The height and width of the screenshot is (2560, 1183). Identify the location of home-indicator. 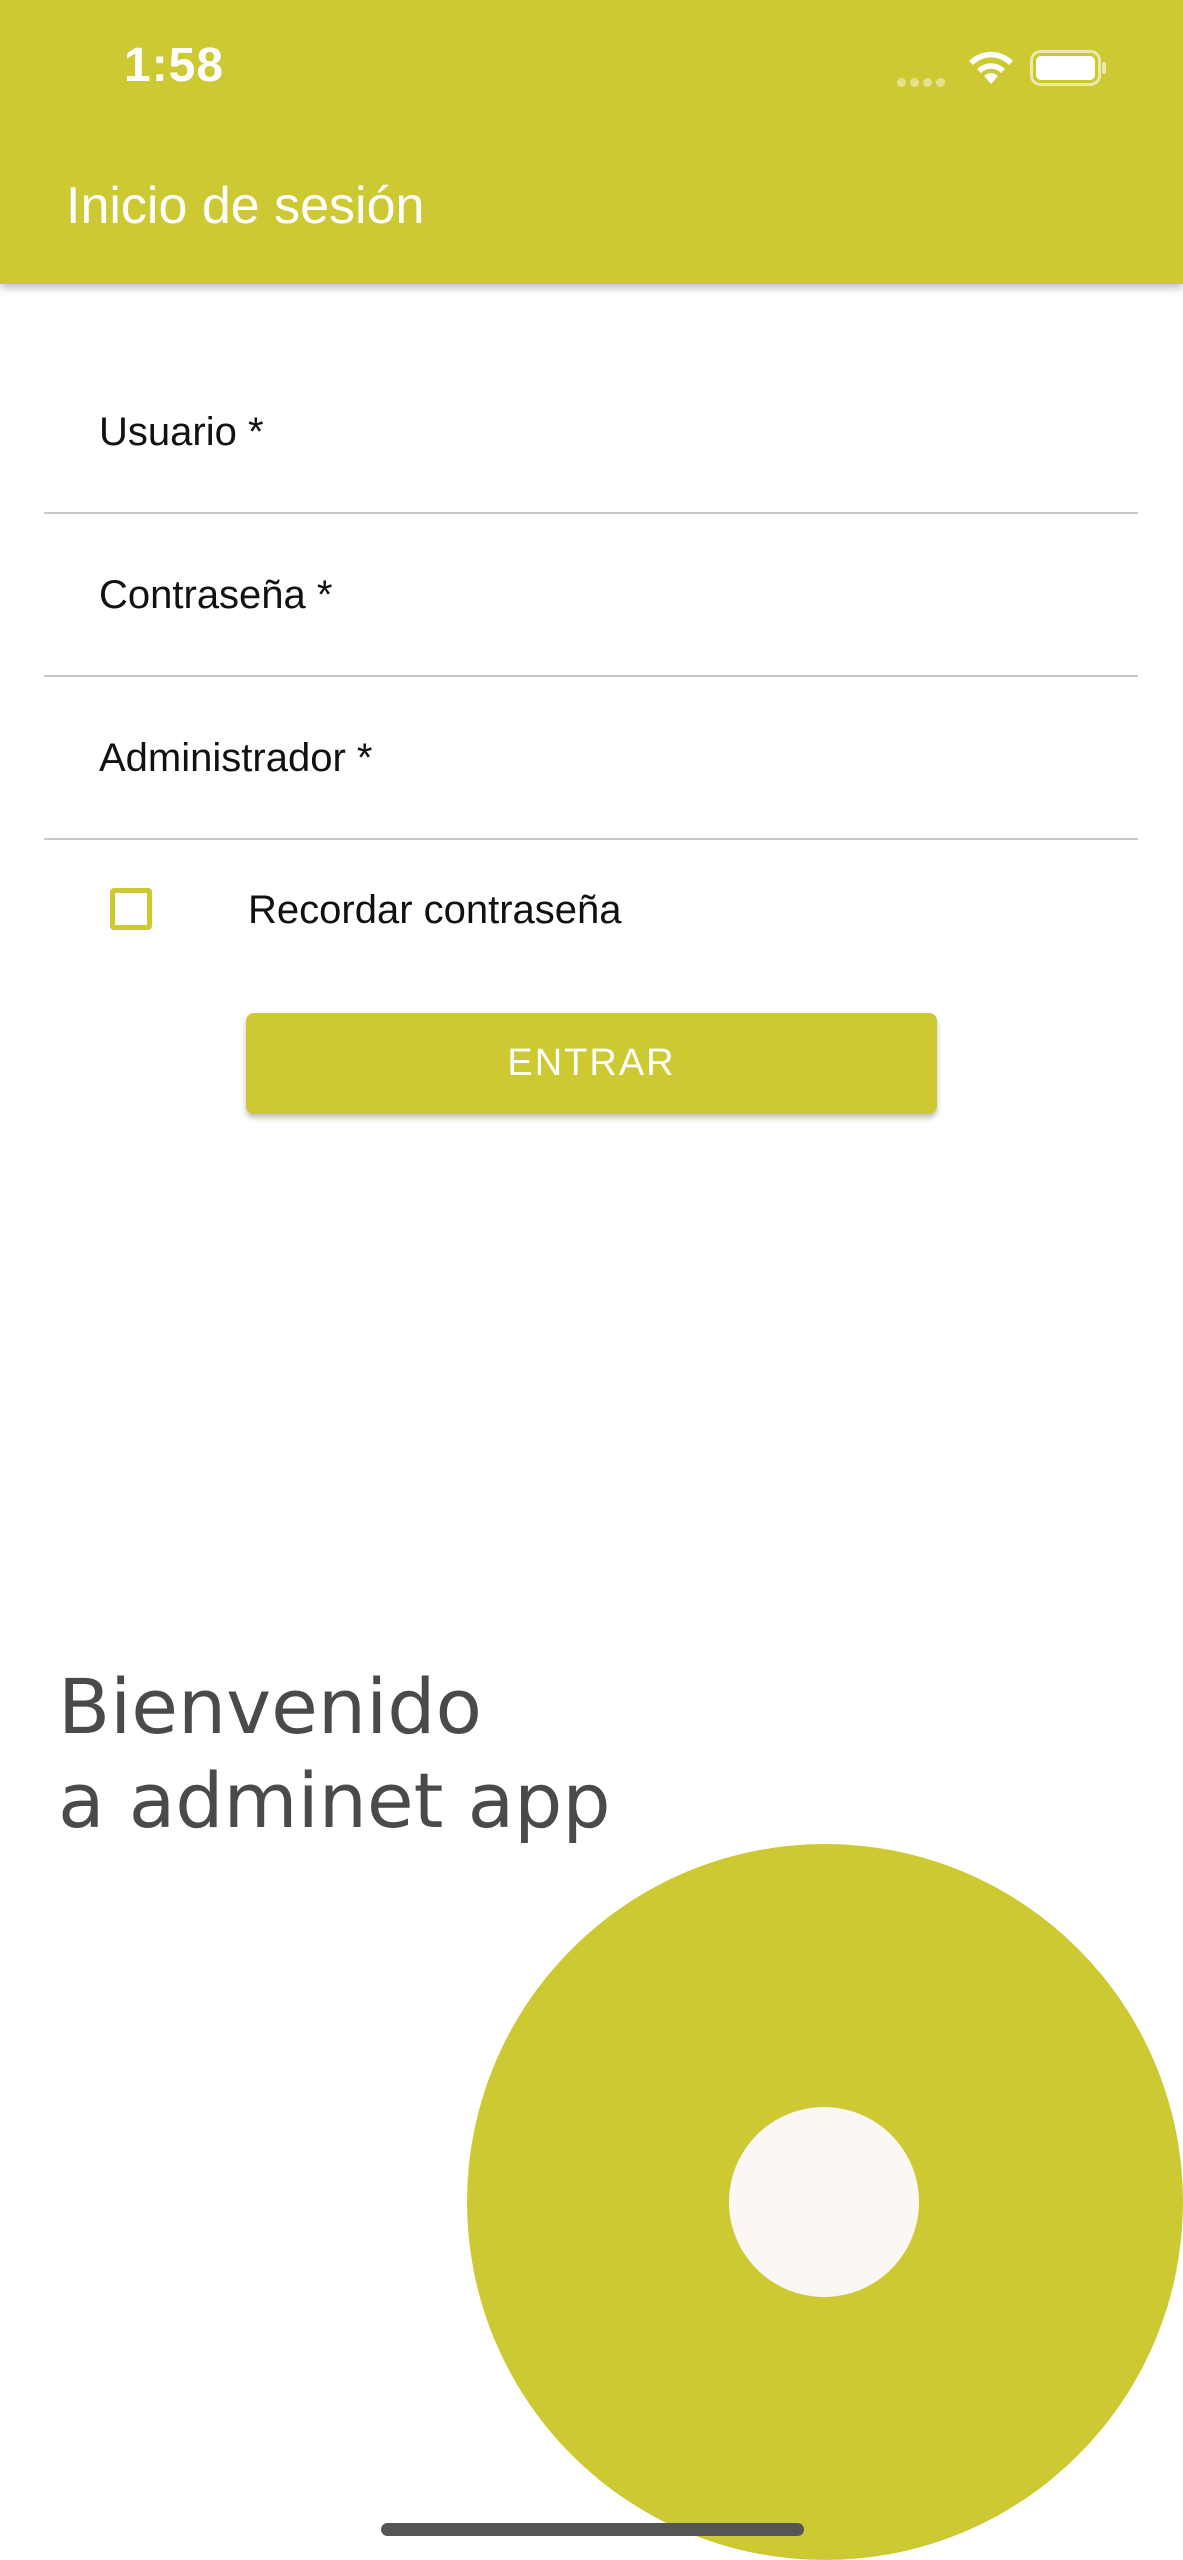
(592, 2529).